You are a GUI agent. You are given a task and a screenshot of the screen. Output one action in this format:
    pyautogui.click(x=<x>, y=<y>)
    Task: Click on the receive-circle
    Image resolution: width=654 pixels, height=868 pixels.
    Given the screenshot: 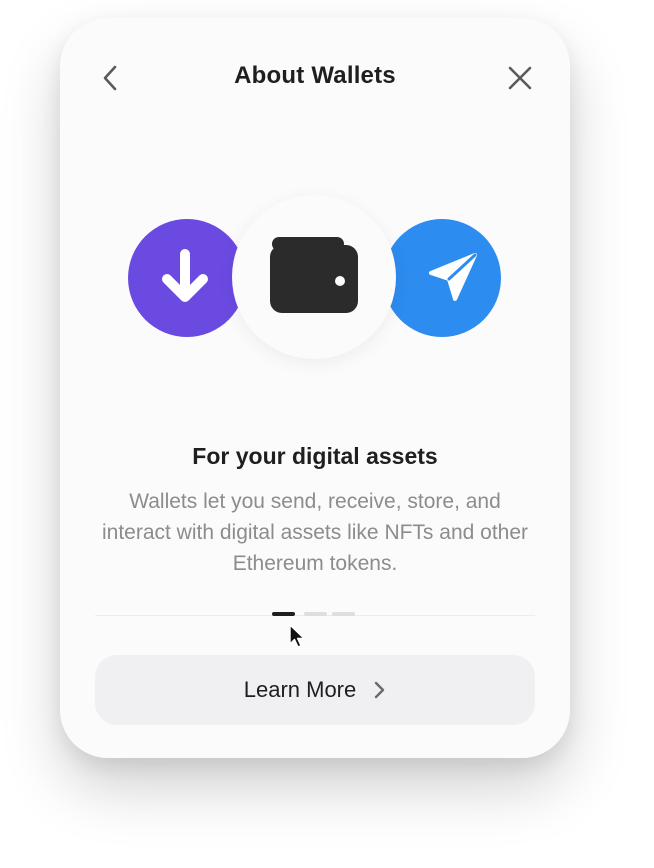 What is the action you would take?
    pyautogui.click(x=187, y=278)
    